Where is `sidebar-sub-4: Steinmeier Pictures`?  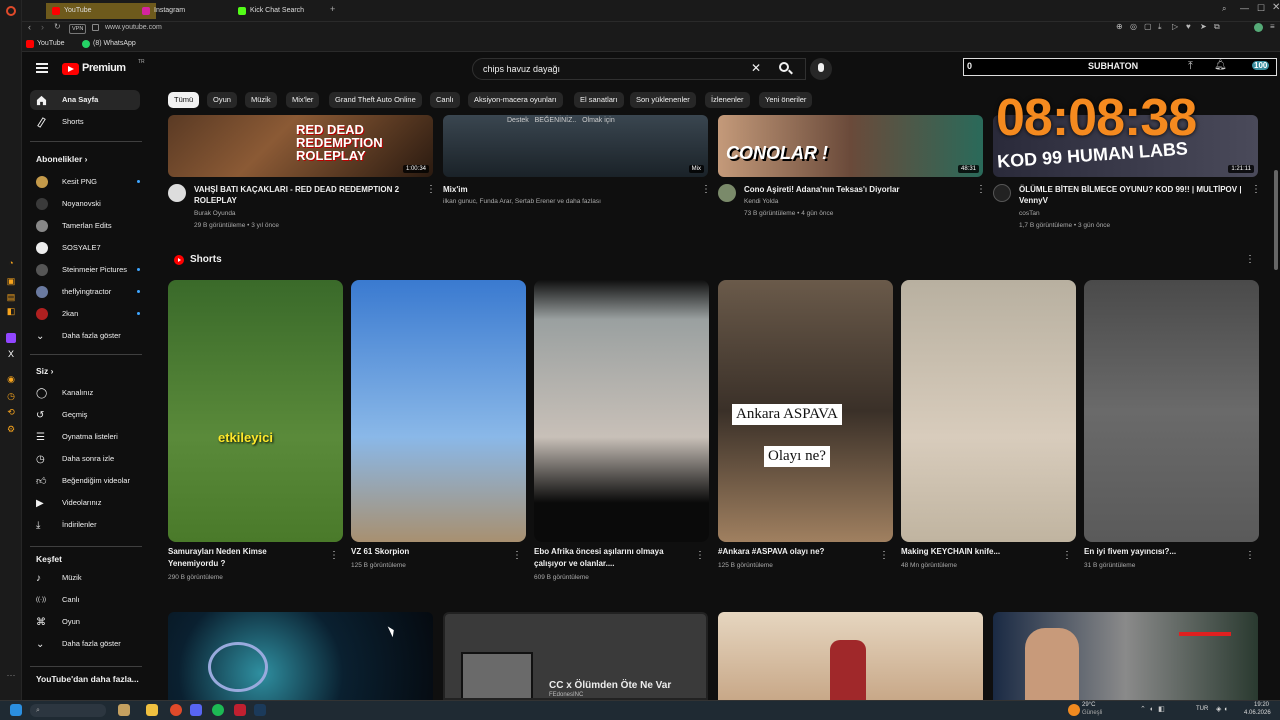 sidebar-sub-4: Steinmeier Pictures is located at coordinates (85, 270).